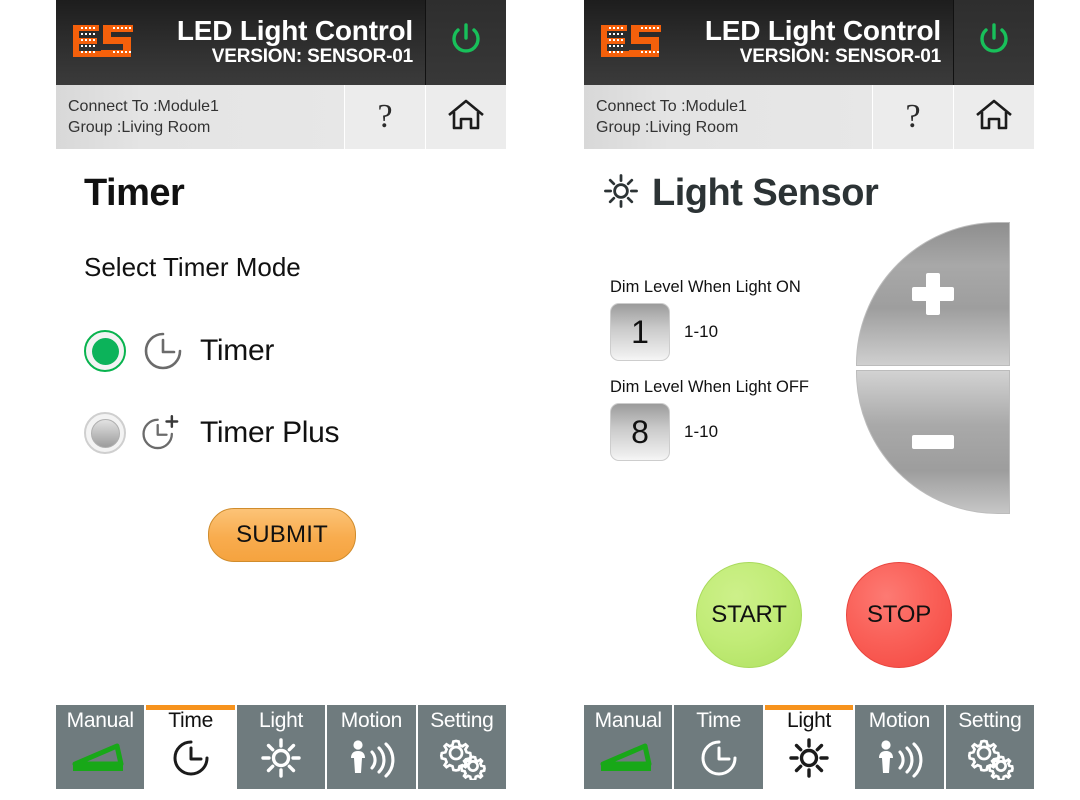 The width and height of the screenshot is (1080, 800). Describe the element at coordinates (709, 387) in the screenshot. I see `dim-level-off-label: Dim Level When Light OFF` at that location.